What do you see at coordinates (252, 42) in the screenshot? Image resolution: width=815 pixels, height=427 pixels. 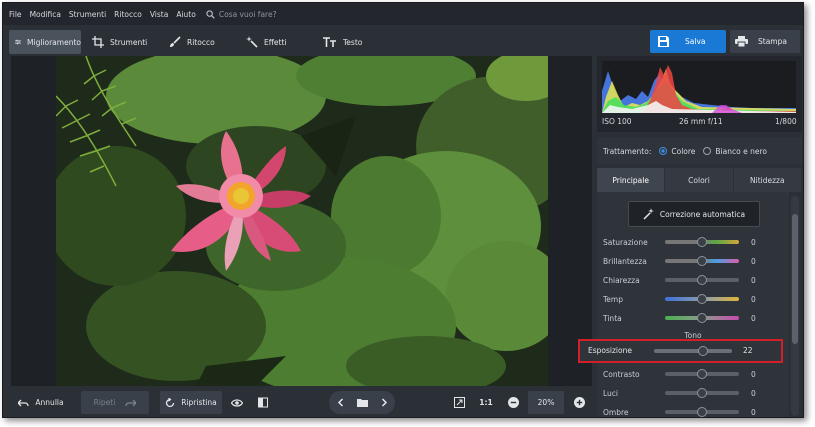 I see `magic-wand-icon` at bounding box center [252, 42].